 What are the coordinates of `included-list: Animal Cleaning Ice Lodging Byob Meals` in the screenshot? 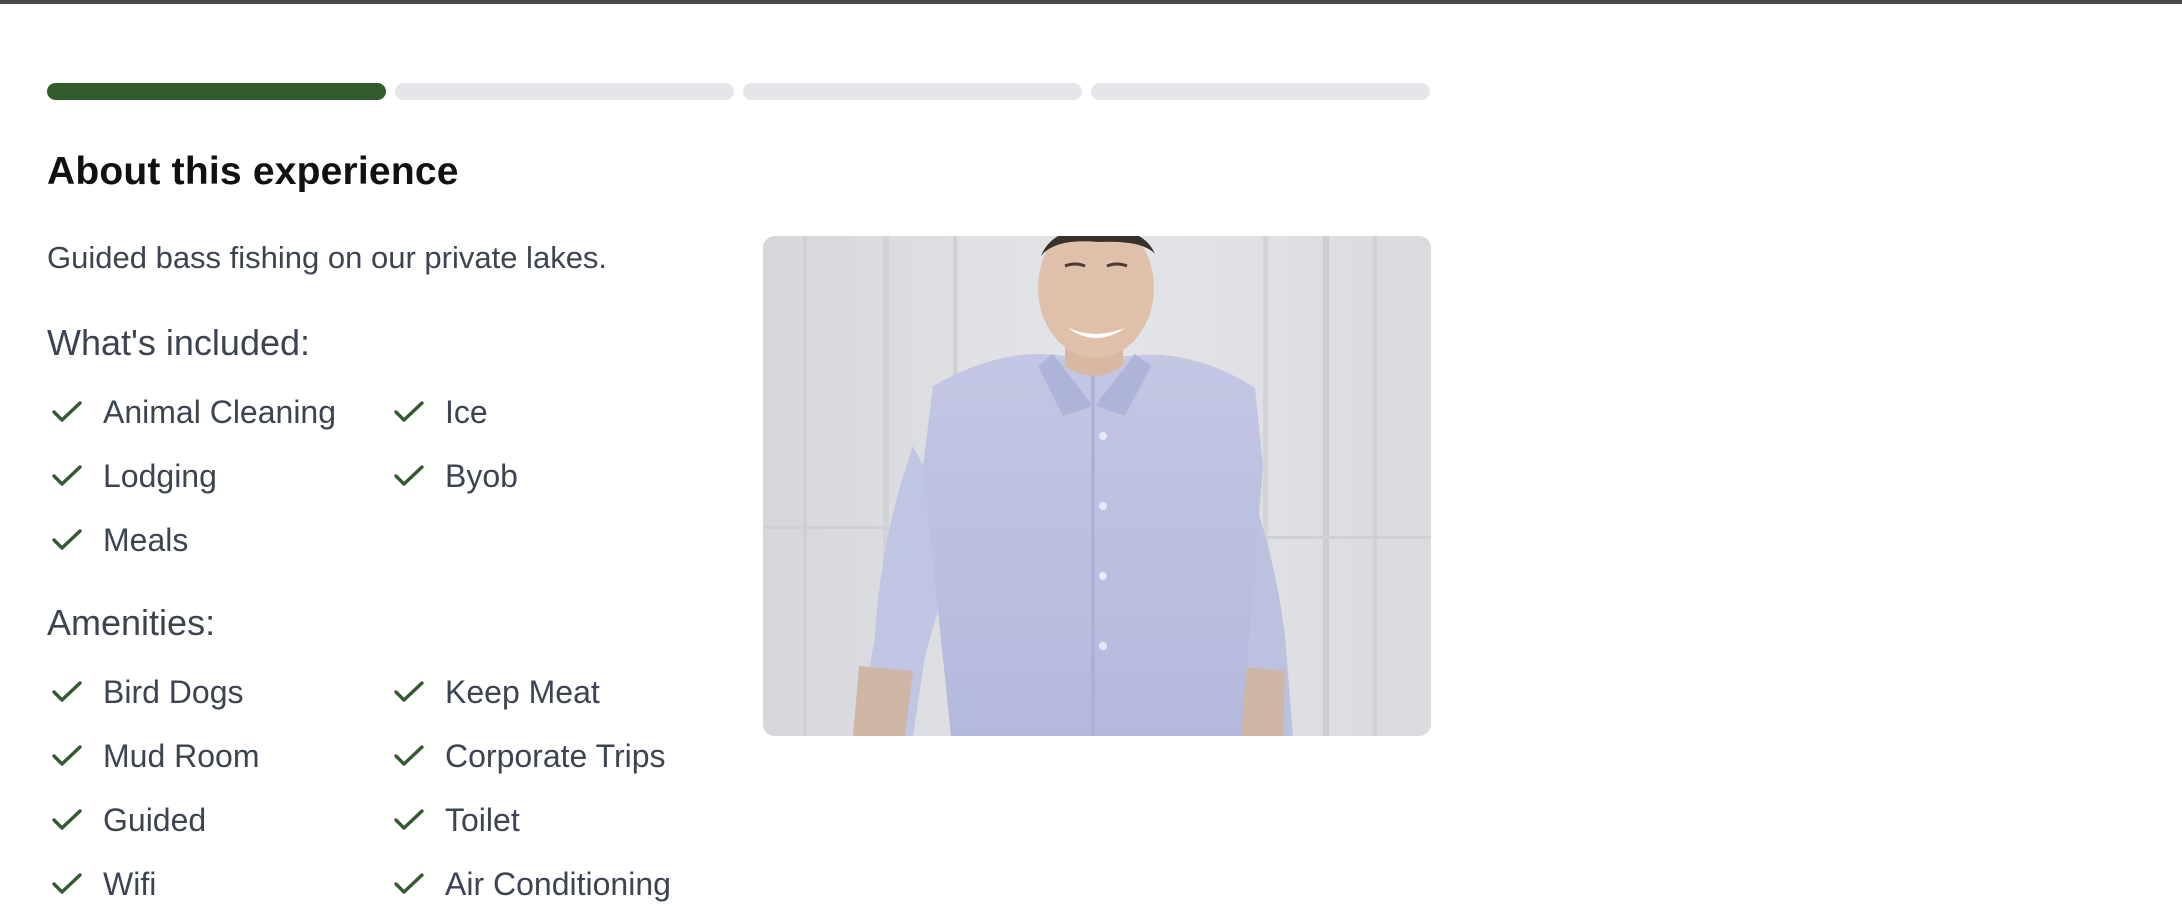 It's located at (378, 476).